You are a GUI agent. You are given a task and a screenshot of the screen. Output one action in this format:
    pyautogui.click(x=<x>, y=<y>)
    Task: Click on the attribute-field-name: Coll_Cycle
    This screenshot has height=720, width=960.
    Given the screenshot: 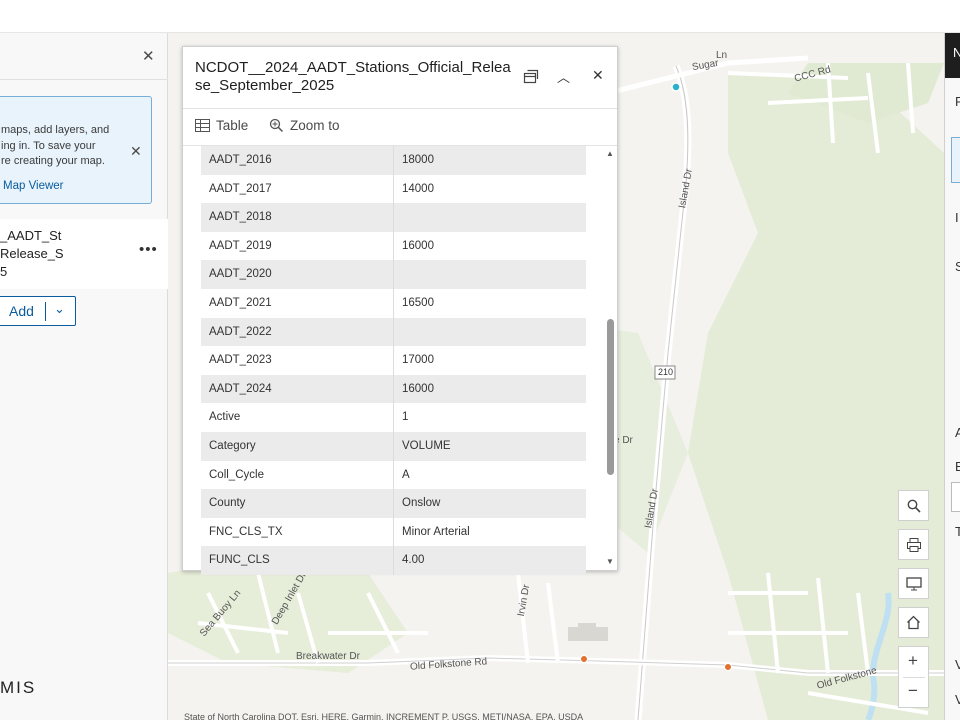 What is the action you would take?
    pyautogui.click(x=297, y=475)
    